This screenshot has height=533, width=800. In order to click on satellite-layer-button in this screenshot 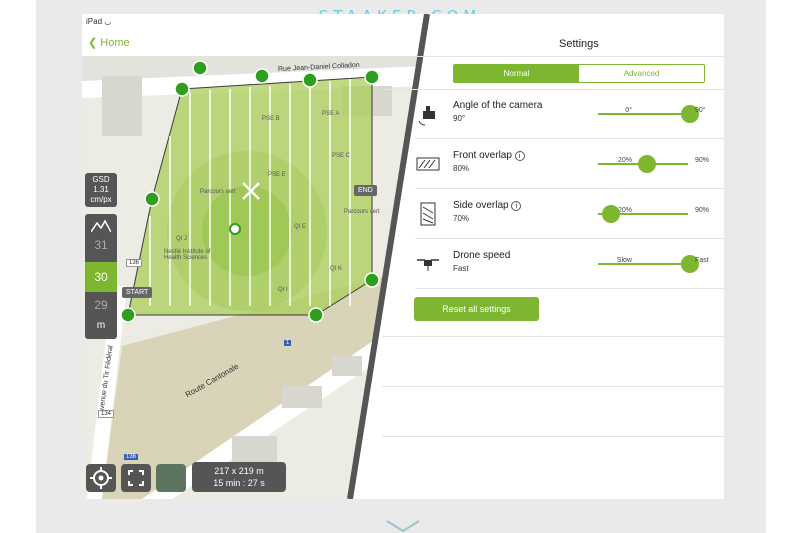, I will do `click(171, 478)`.